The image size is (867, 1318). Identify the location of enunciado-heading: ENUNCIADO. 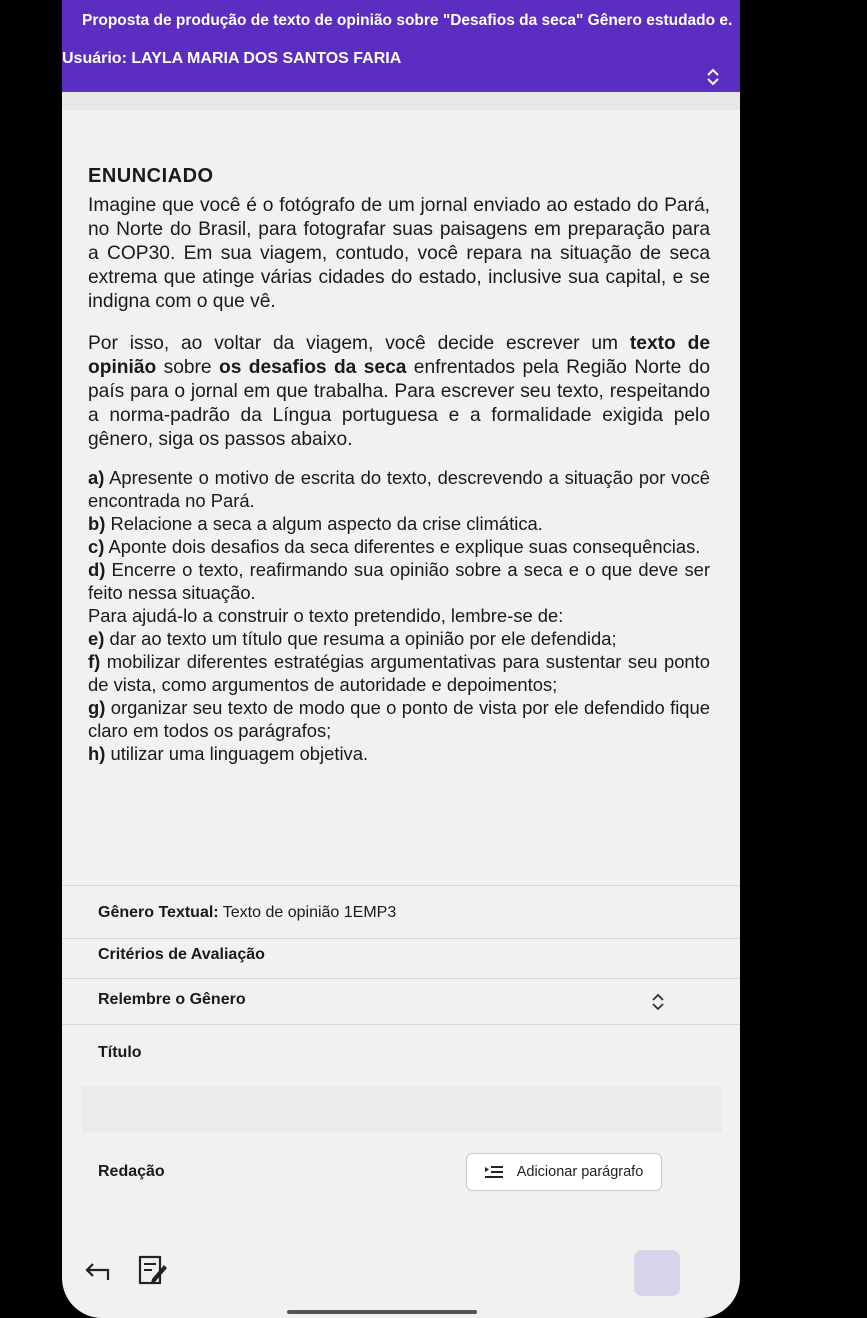
(151, 176).